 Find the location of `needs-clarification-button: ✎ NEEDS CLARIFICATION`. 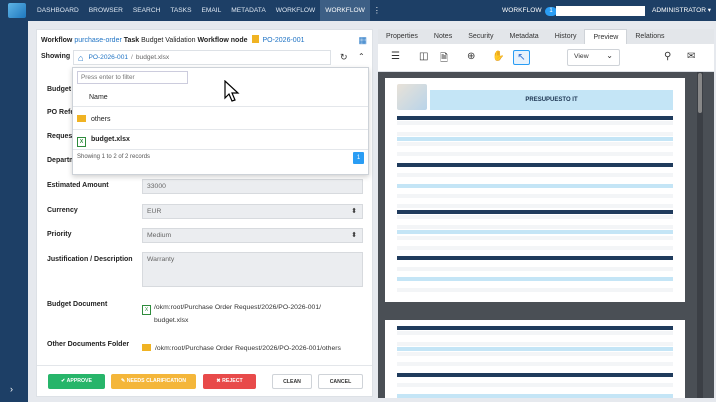

needs-clarification-button: ✎ NEEDS CLARIFICATION is located at coordinates (153, 381).